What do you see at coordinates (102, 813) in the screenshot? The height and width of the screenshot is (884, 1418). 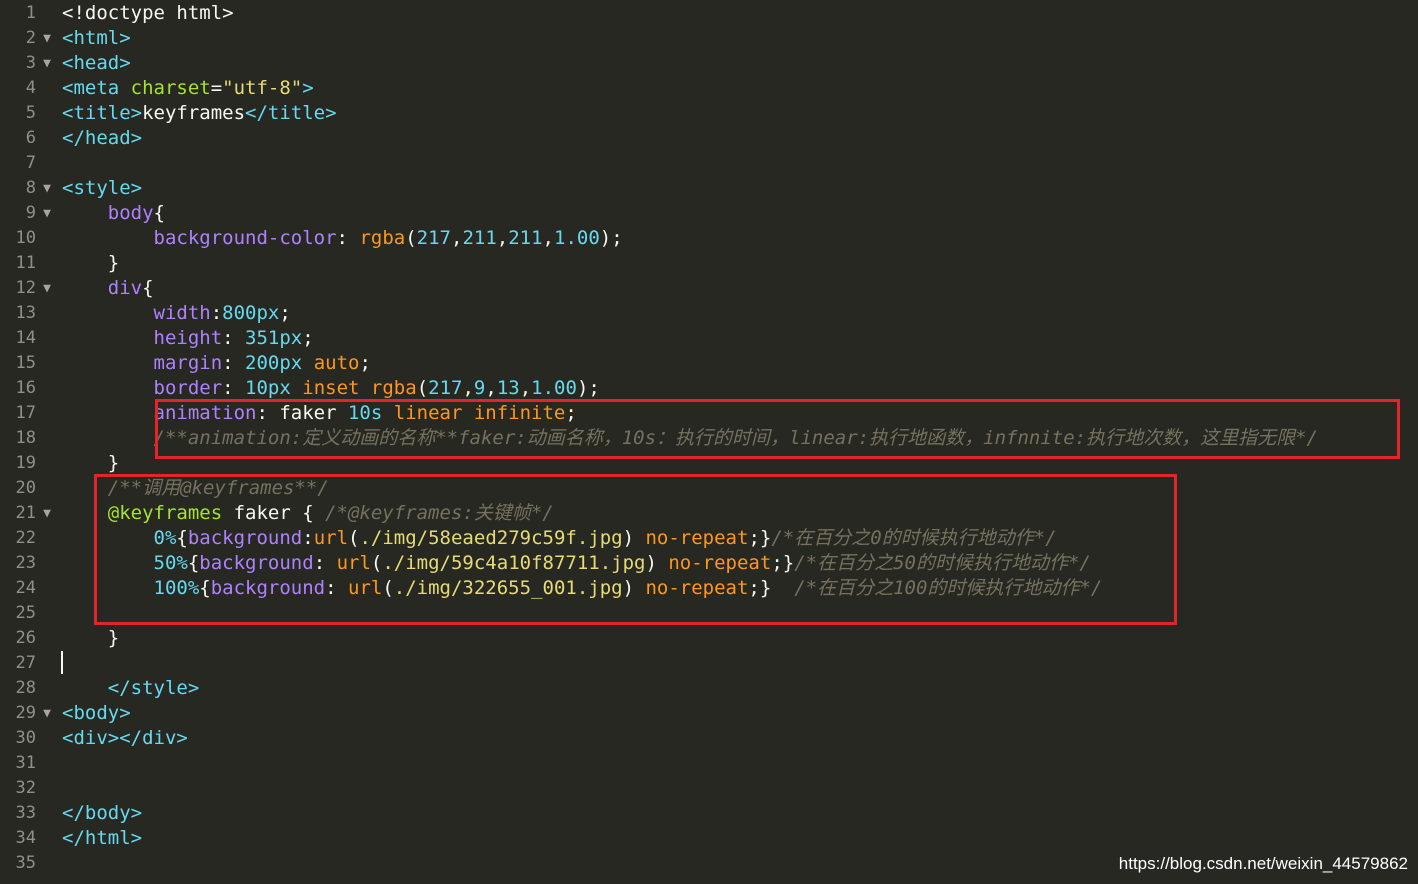 I see `code-text: </body>` at bounding box center [102, 813].